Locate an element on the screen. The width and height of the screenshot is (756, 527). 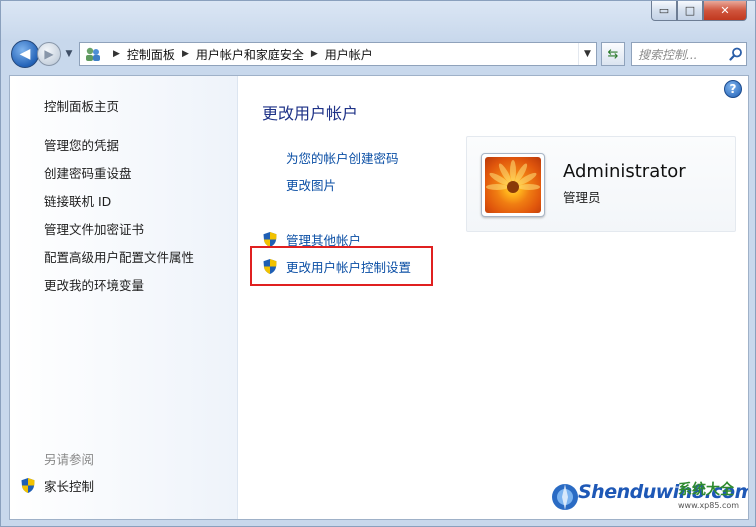
minimize-button: ▭ is located at coordinates (664, 11).